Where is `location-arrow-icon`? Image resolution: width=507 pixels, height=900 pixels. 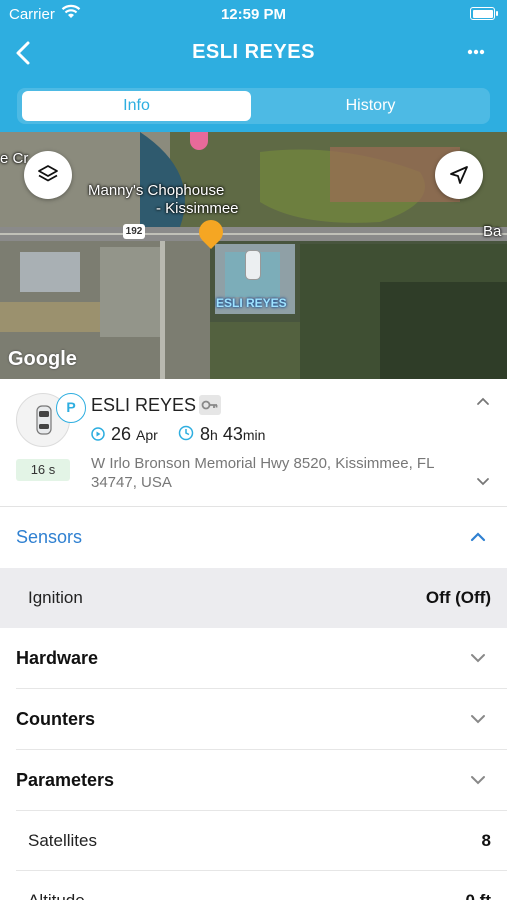
location-arrow-icon is located at coordinates (459, 175).